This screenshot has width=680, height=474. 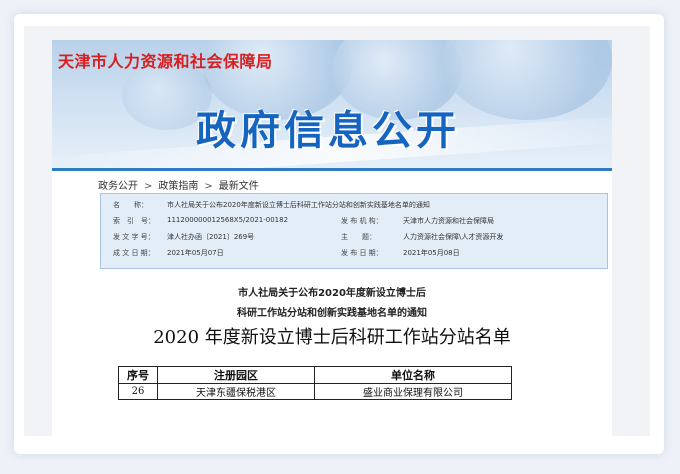 I want to click on document-title-line2: 科研工作站分站和创新实践基地名单的通知, so click(x=332, y=313).